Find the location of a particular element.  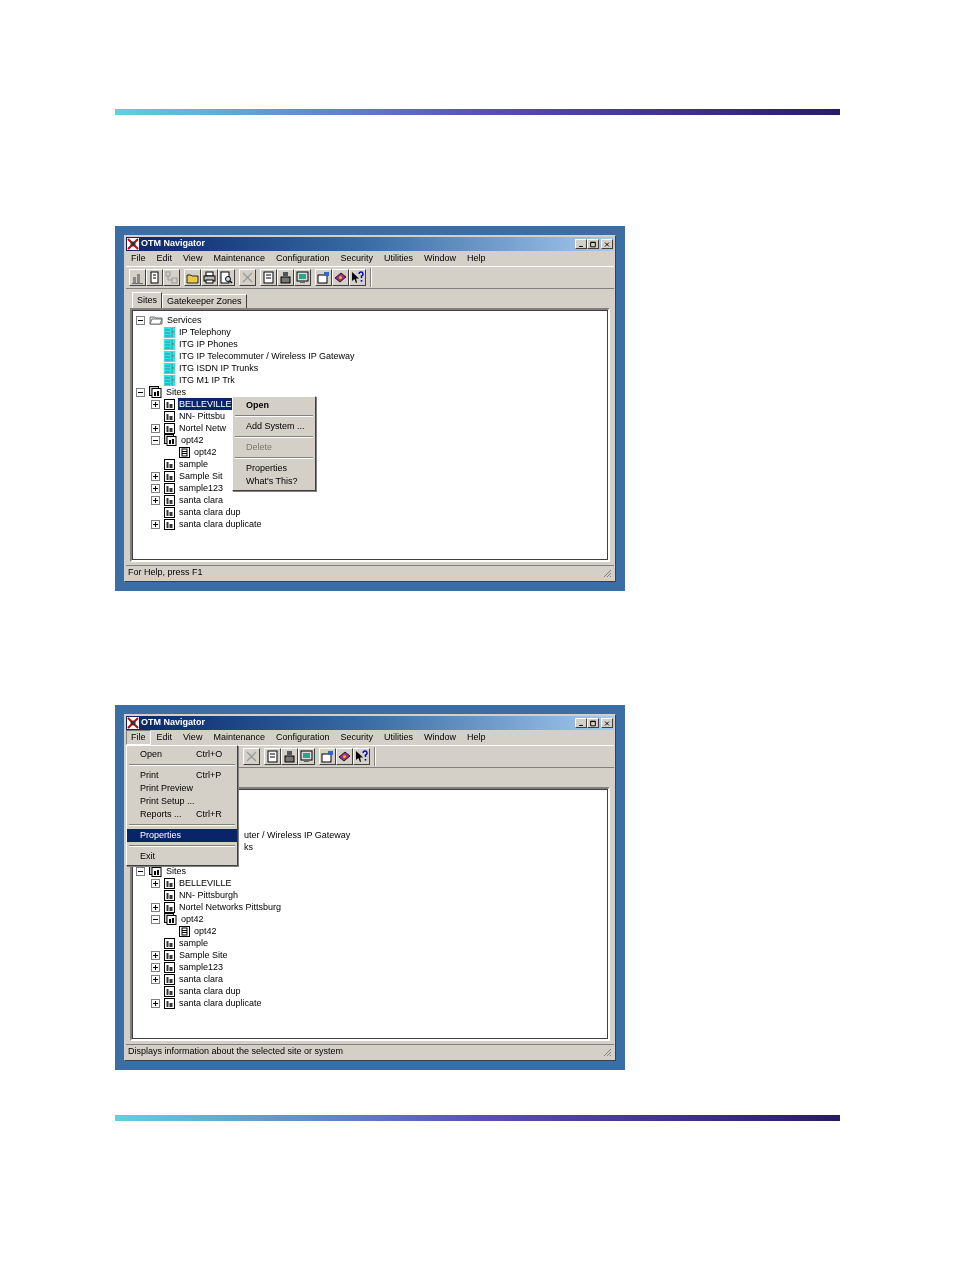

tree-item: Nortel Networks Pittsburg is located at coordinates (230, 907).